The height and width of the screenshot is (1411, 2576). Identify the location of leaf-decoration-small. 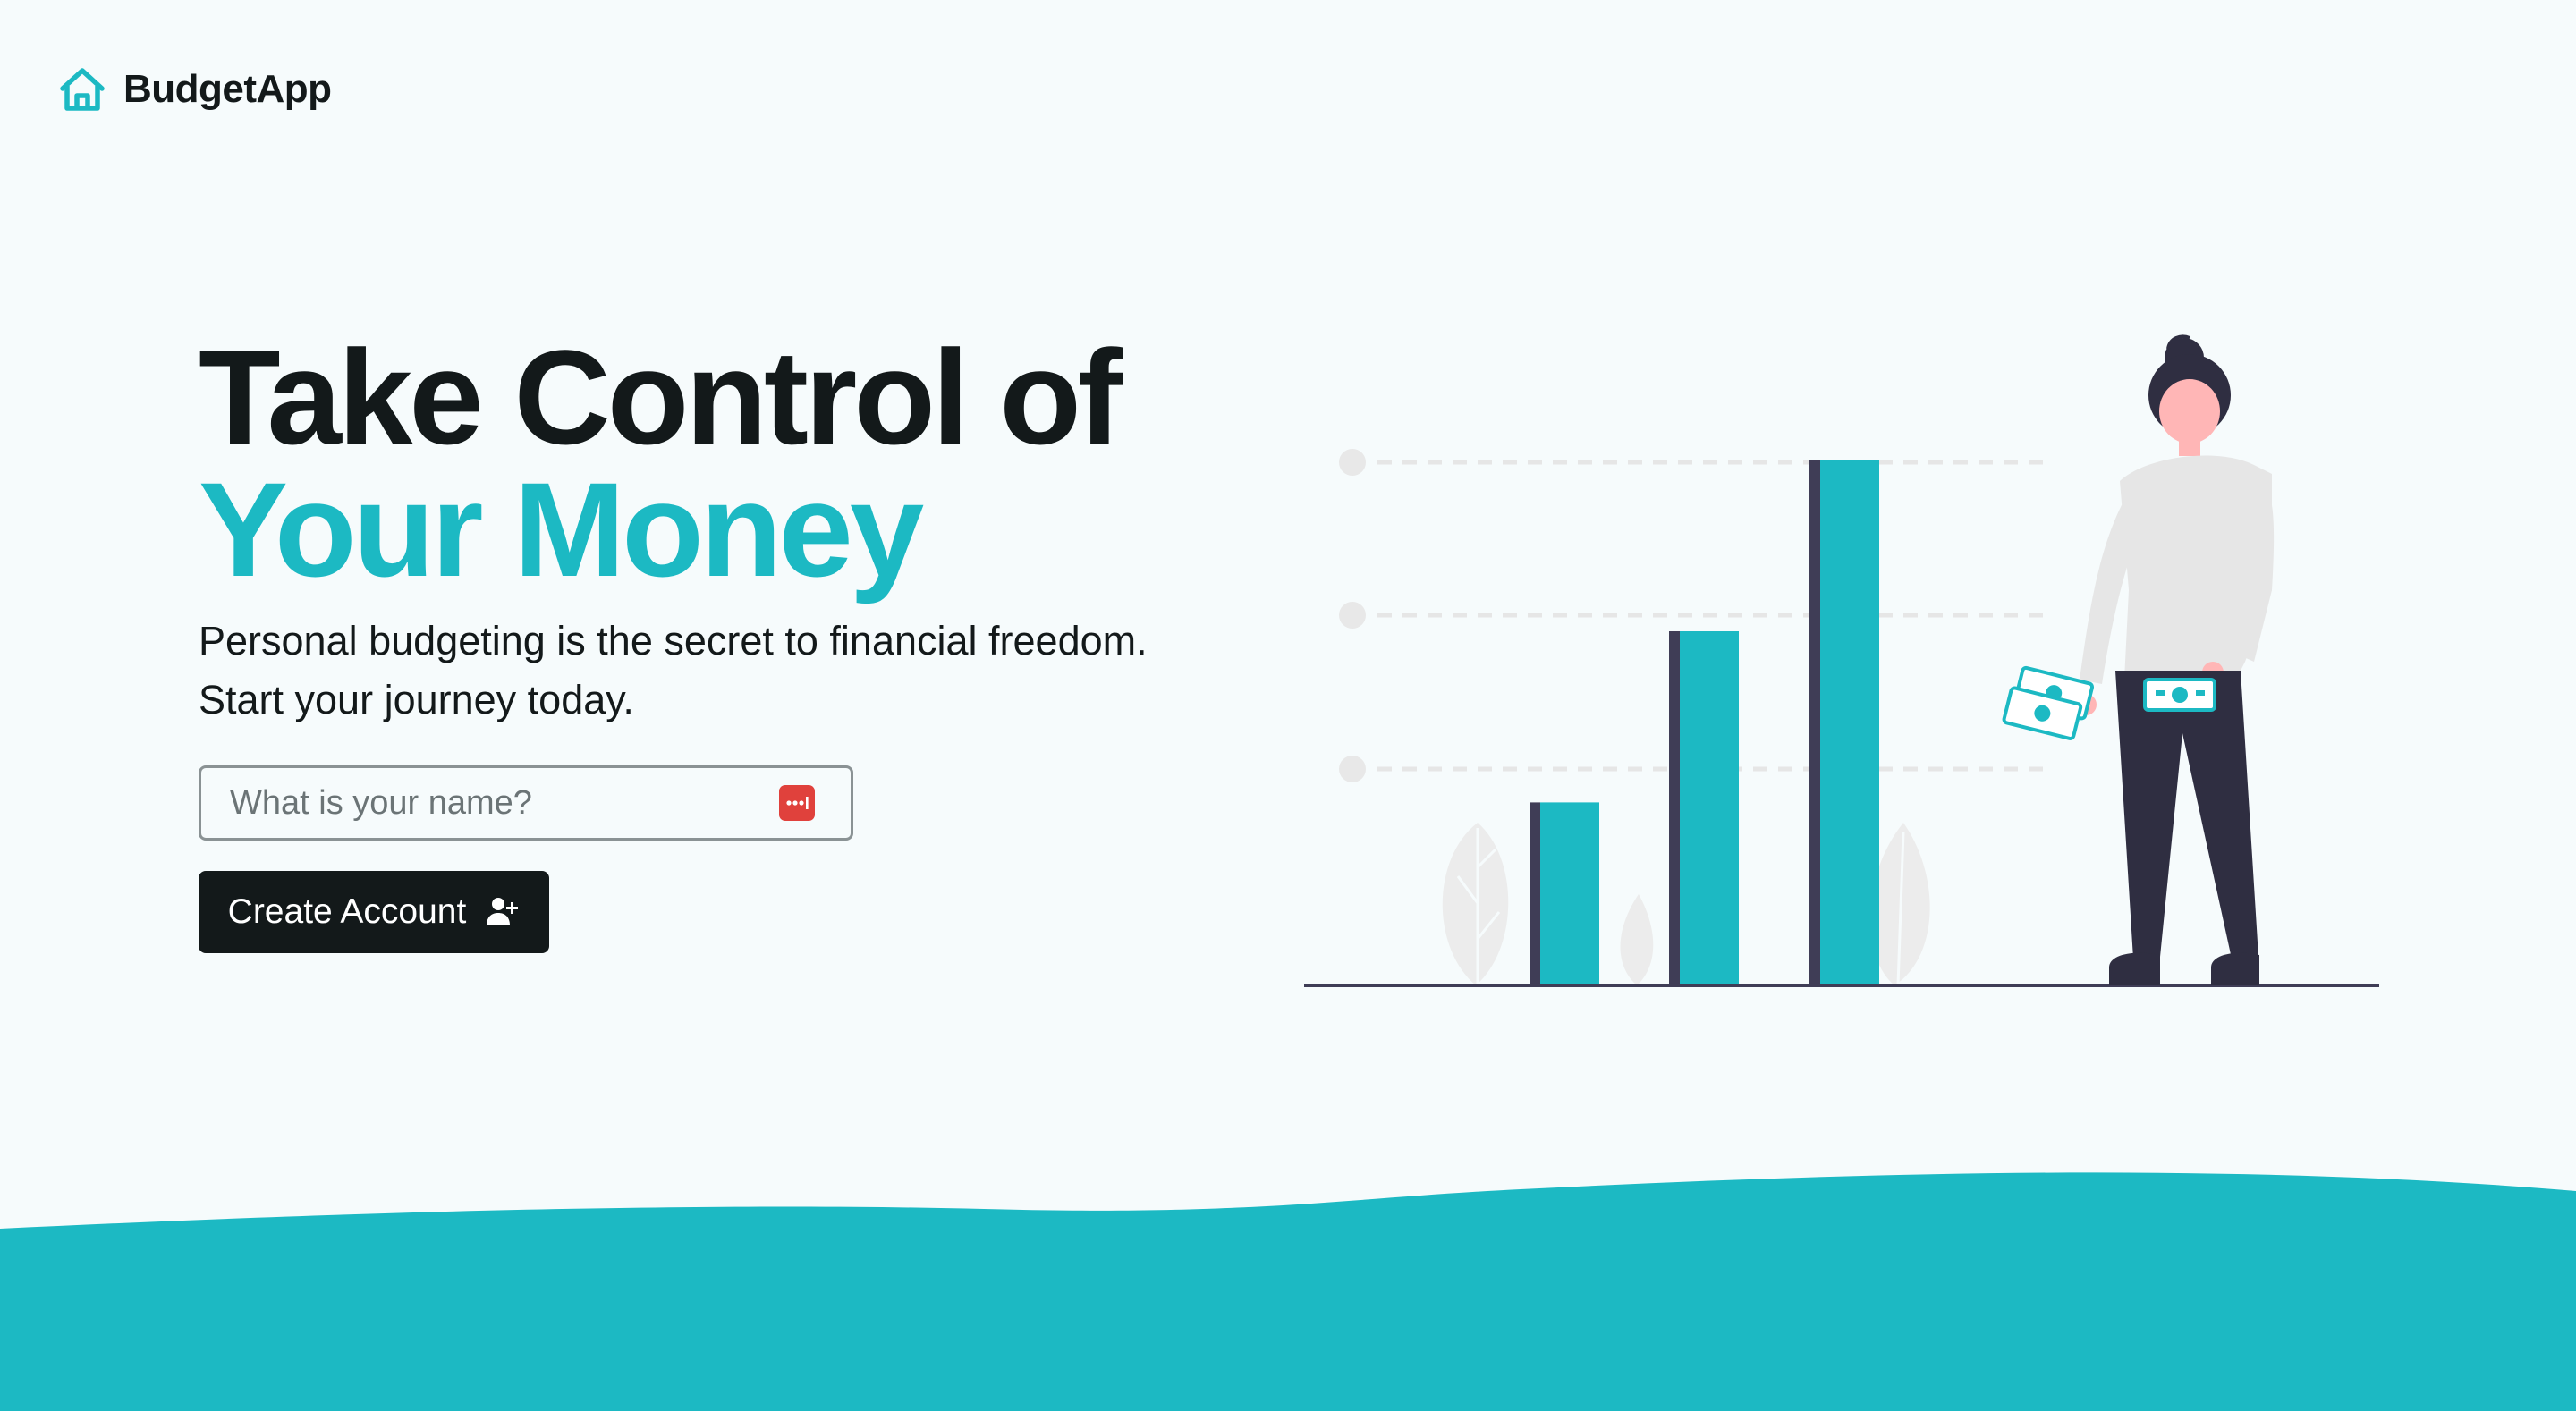
(1637, 940).